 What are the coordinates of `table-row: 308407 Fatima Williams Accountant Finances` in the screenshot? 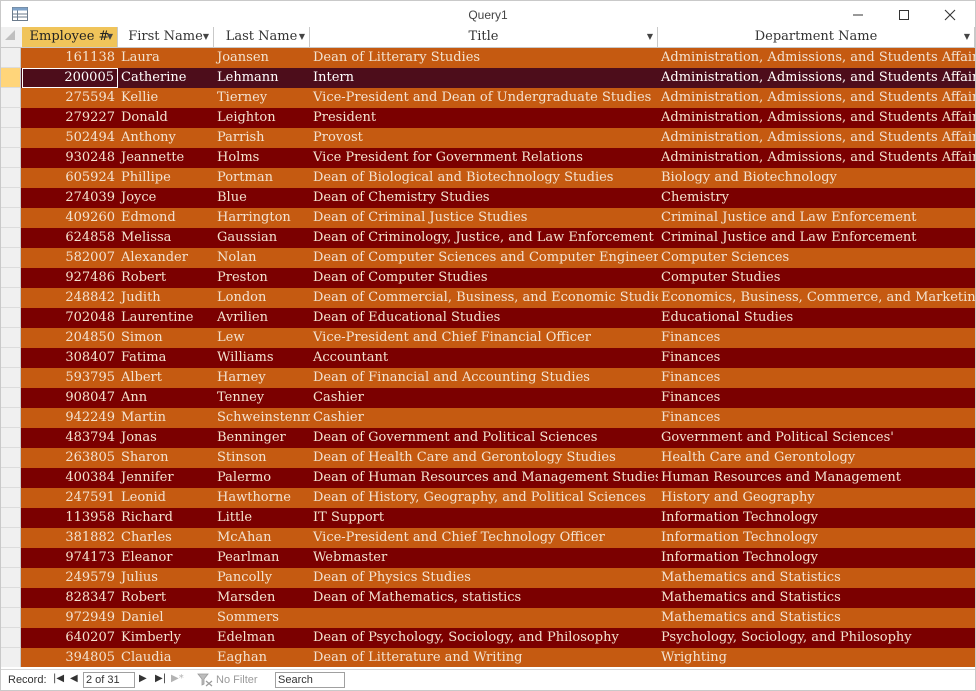 It's located at (488, 358).